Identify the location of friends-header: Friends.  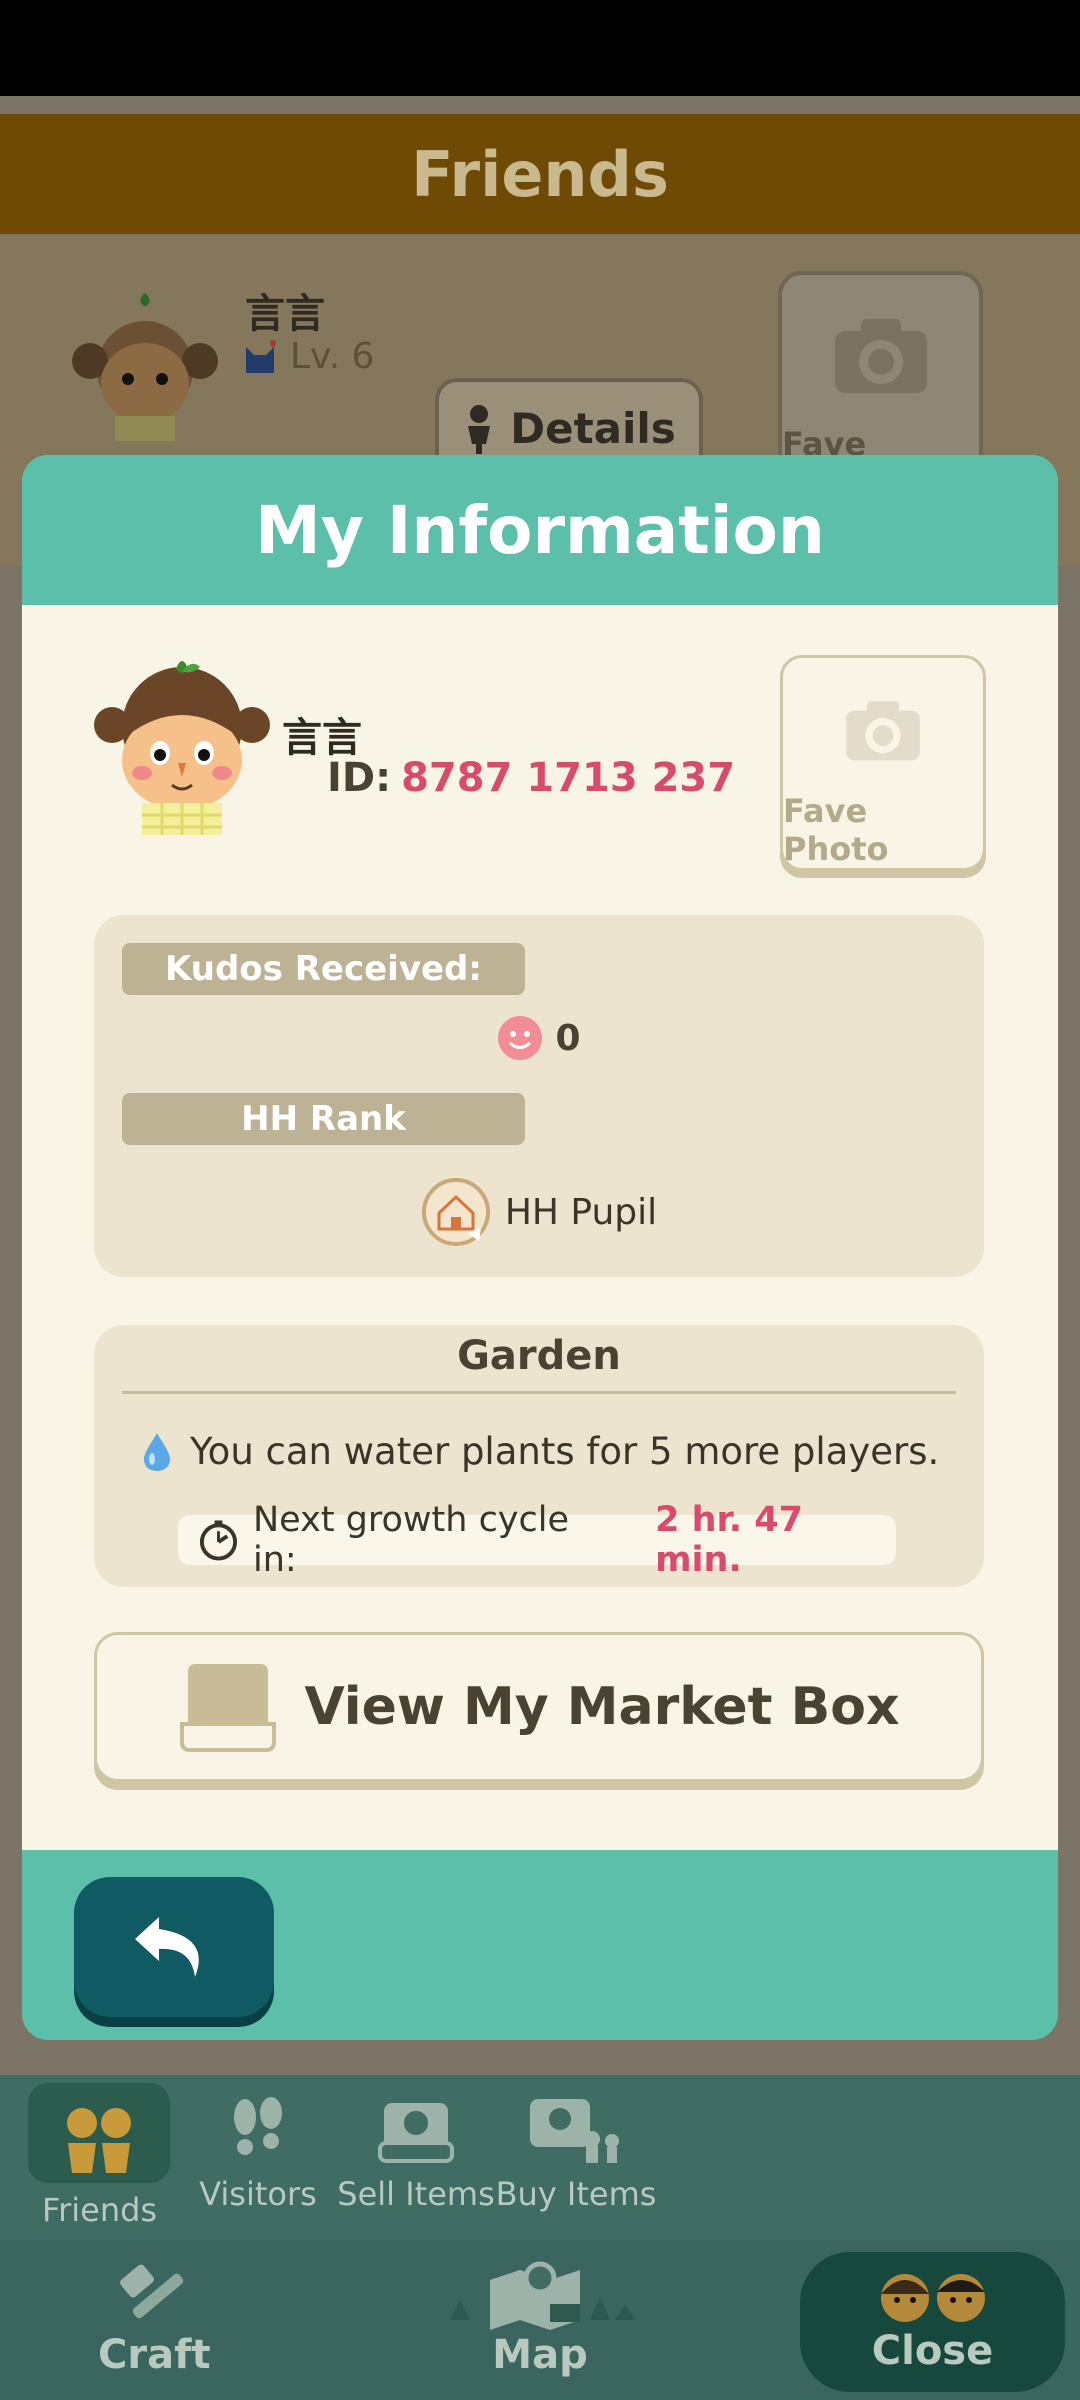
(540, 174).